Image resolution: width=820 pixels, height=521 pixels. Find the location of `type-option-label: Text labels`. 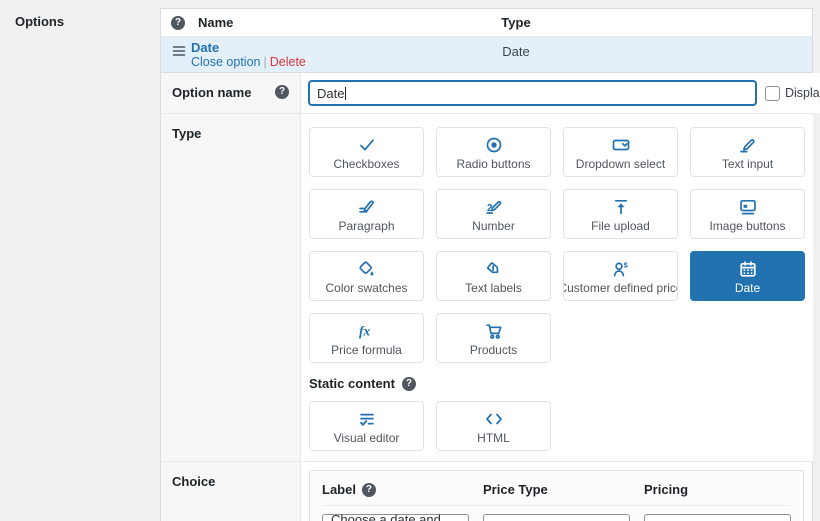

type-option-label: Text labels is located at coordinates (493, 287).